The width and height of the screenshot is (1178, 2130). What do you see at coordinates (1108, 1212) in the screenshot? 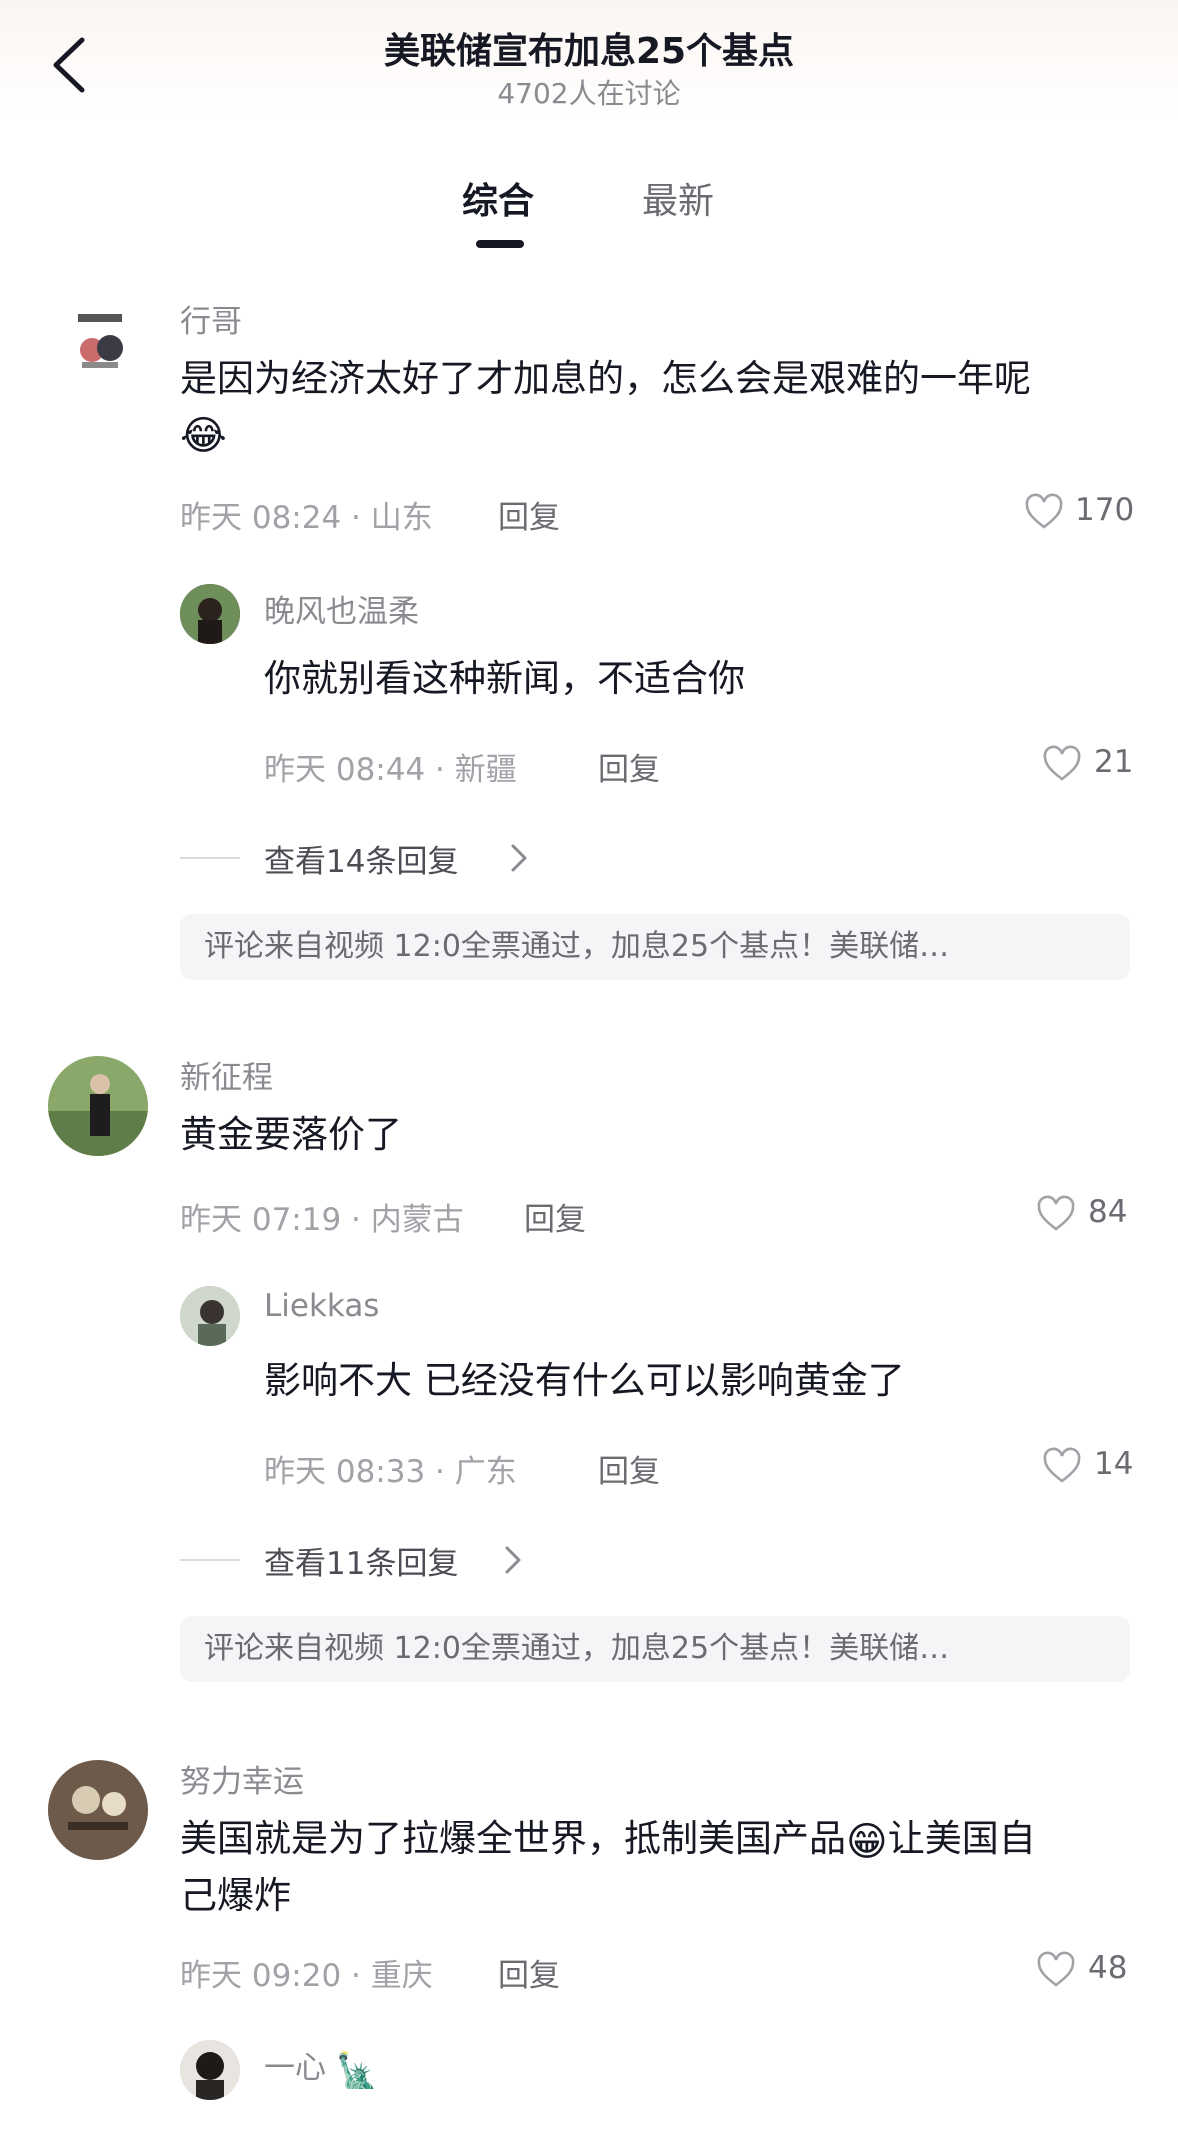
I see `like-count: 84` at bounding box center [1108, 1212].